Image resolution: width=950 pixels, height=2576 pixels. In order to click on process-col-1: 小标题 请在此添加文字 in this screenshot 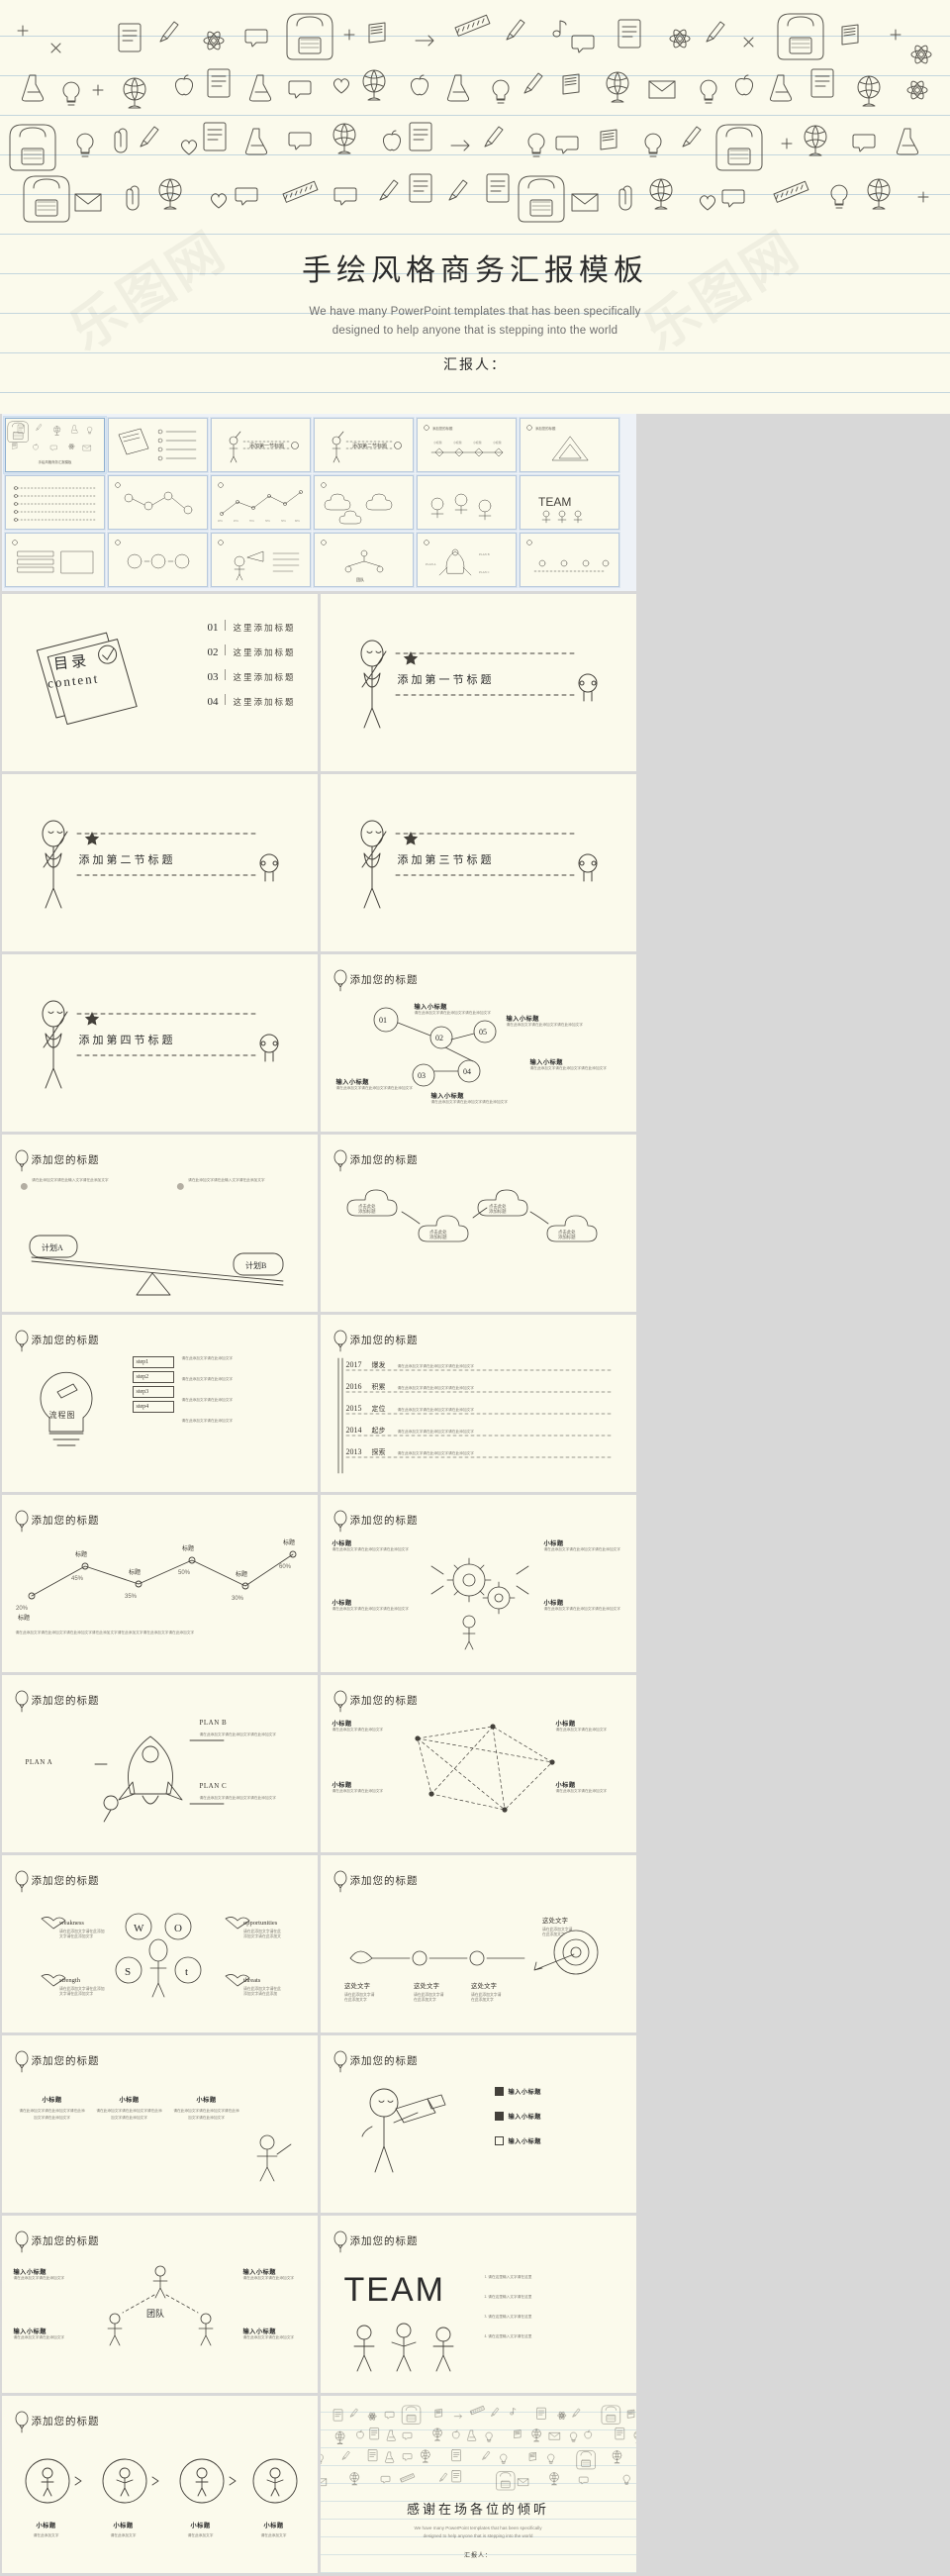, I will do `click(47, 2531)`.